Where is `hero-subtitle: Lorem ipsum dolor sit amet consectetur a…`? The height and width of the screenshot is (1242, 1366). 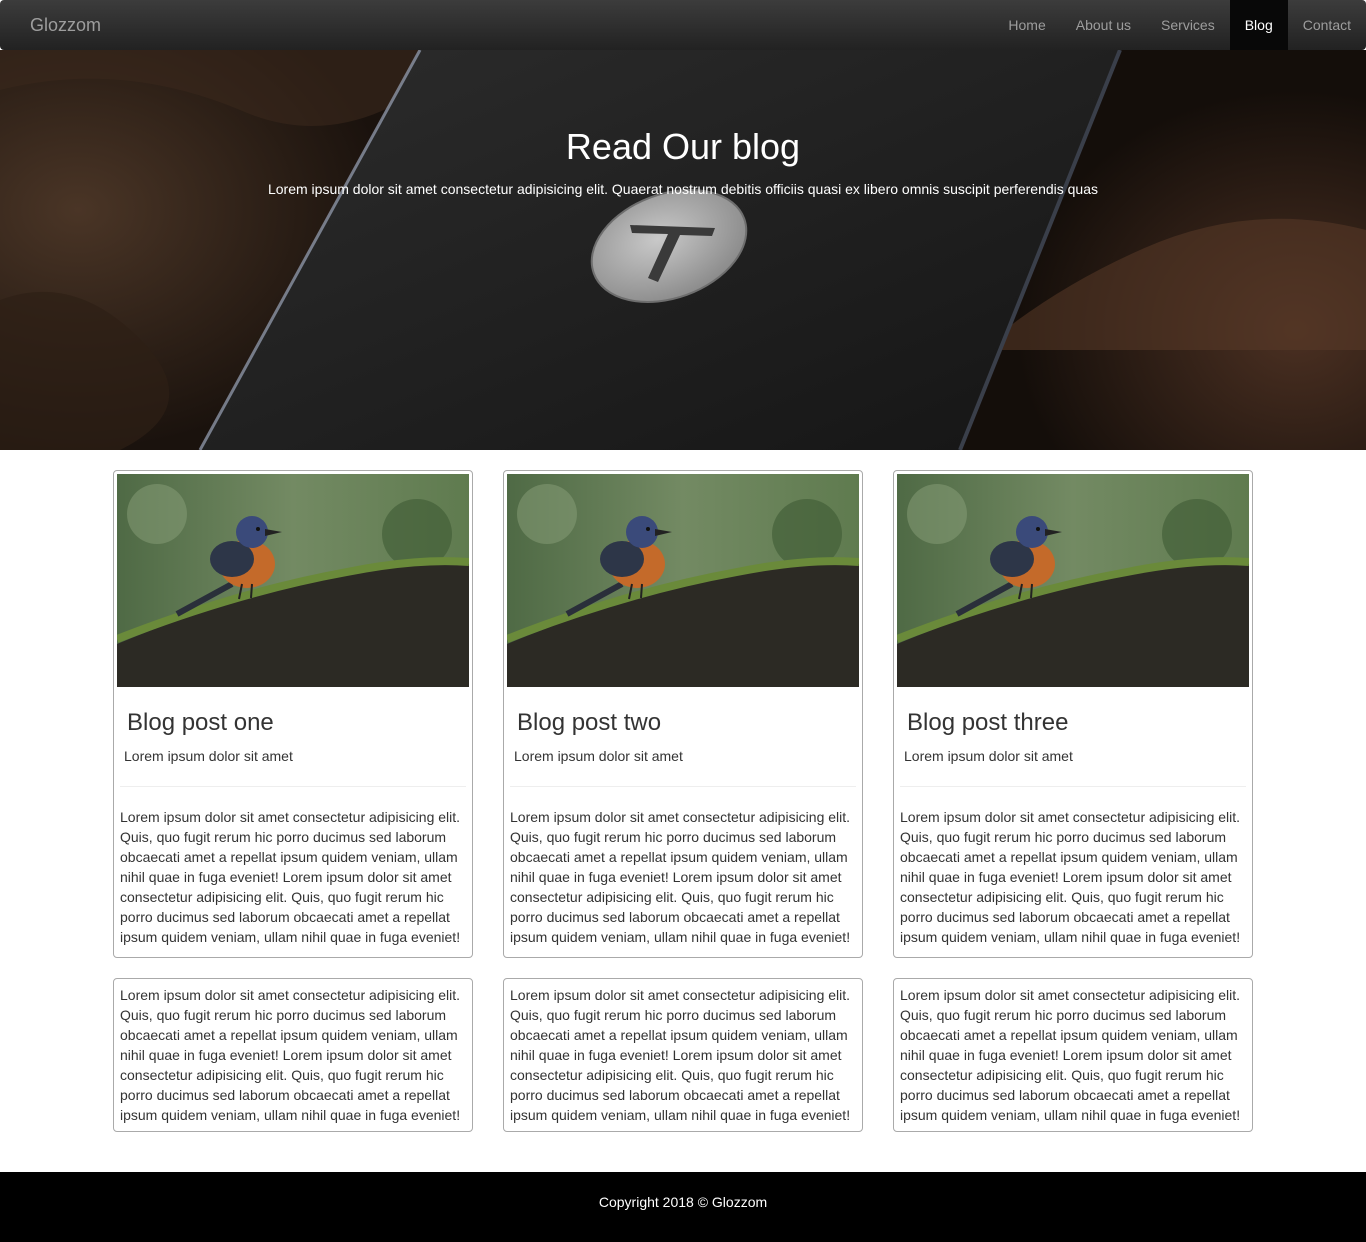
hero-subtitle: Lorem ipsum dolor sit amet consectetur a… is located at coordinates (683, 189).